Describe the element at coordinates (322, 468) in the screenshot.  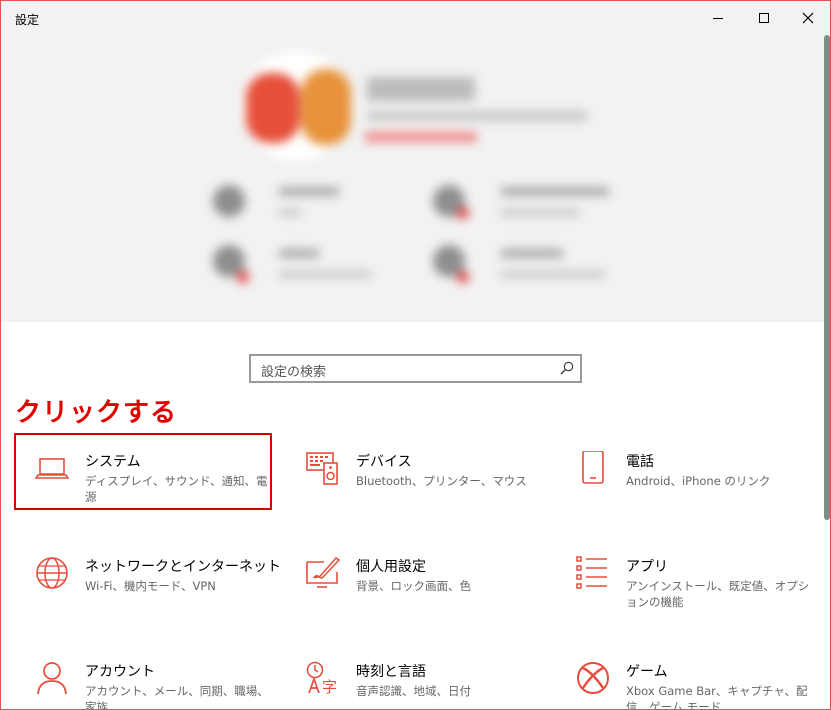
I see `keyboard-speaker-icon` at that location.